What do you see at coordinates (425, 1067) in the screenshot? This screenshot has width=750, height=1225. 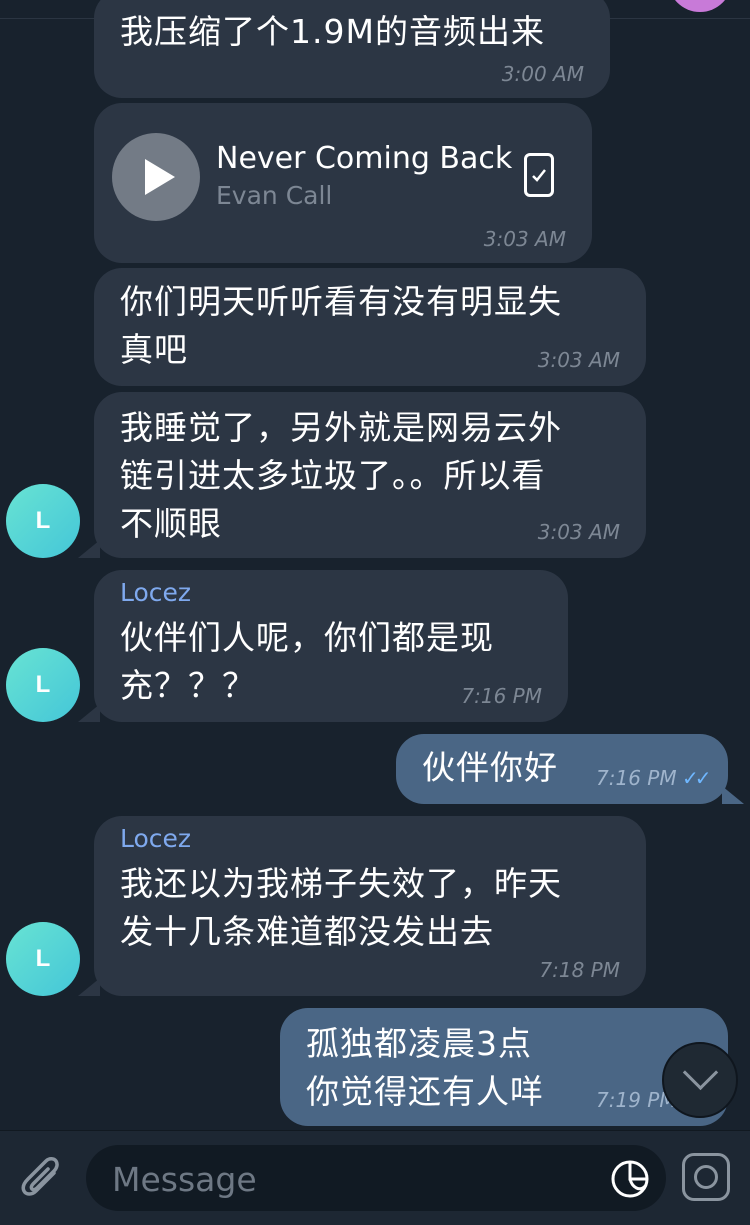 I see `message-text: 孤独都凌晨3点 你觉得还有人咩` at bounding box center [425, 1067].